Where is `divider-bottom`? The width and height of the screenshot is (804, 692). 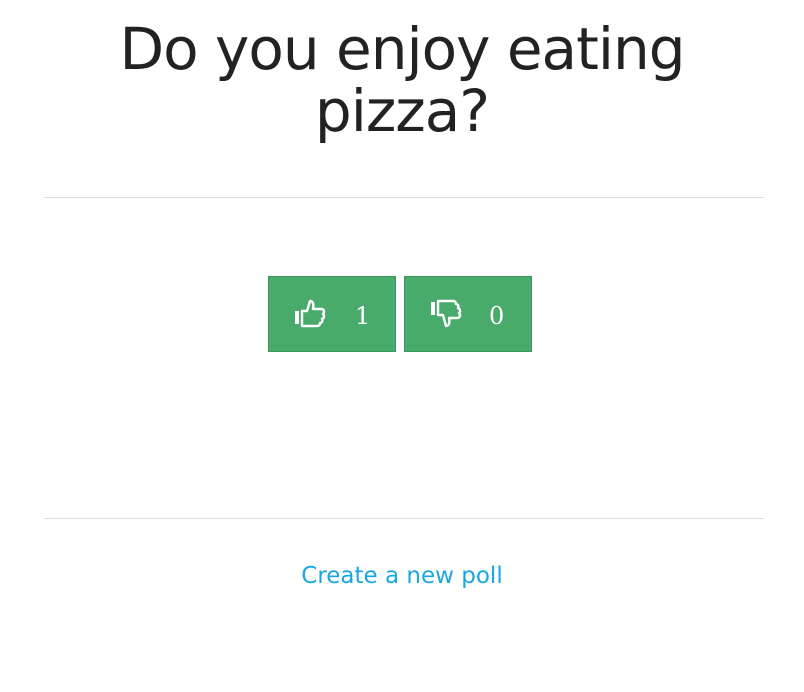
divider-bottom is located at coordinates (404, 518).